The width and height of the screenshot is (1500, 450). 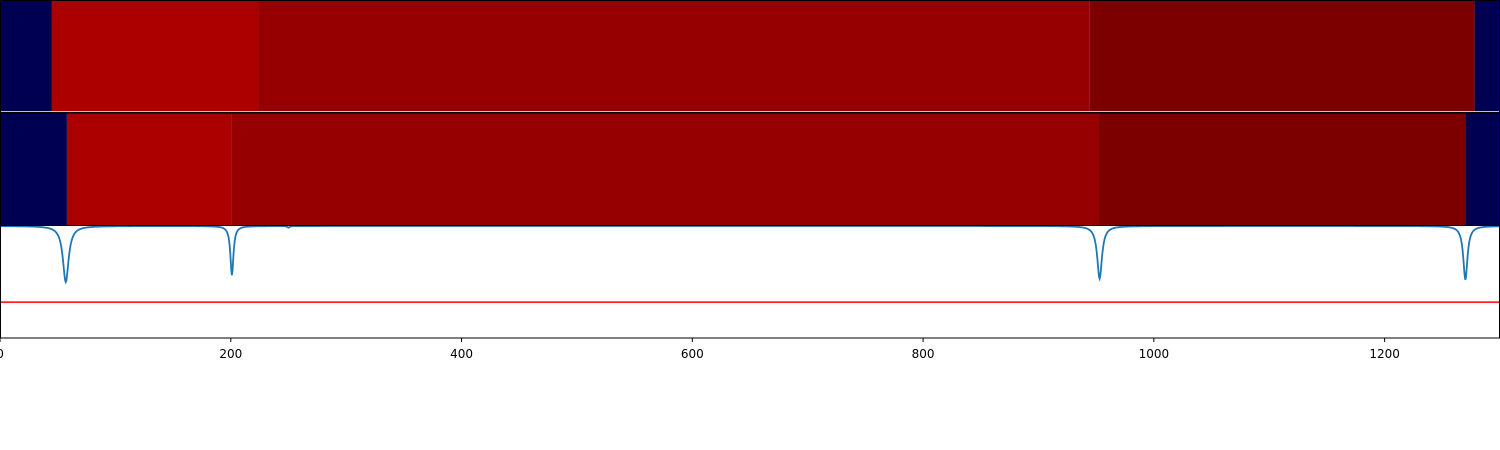 I want to click on x-tick-label-0: 0, so click(x=2, y=354).